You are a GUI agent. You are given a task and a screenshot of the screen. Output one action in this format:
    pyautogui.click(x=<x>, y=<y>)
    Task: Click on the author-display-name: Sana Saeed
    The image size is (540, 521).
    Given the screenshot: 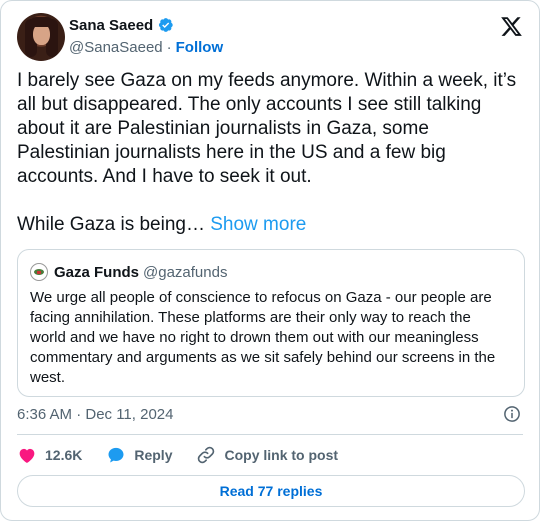 What is the action you would take?
    pyautogui.click(x=111, y=25)
    